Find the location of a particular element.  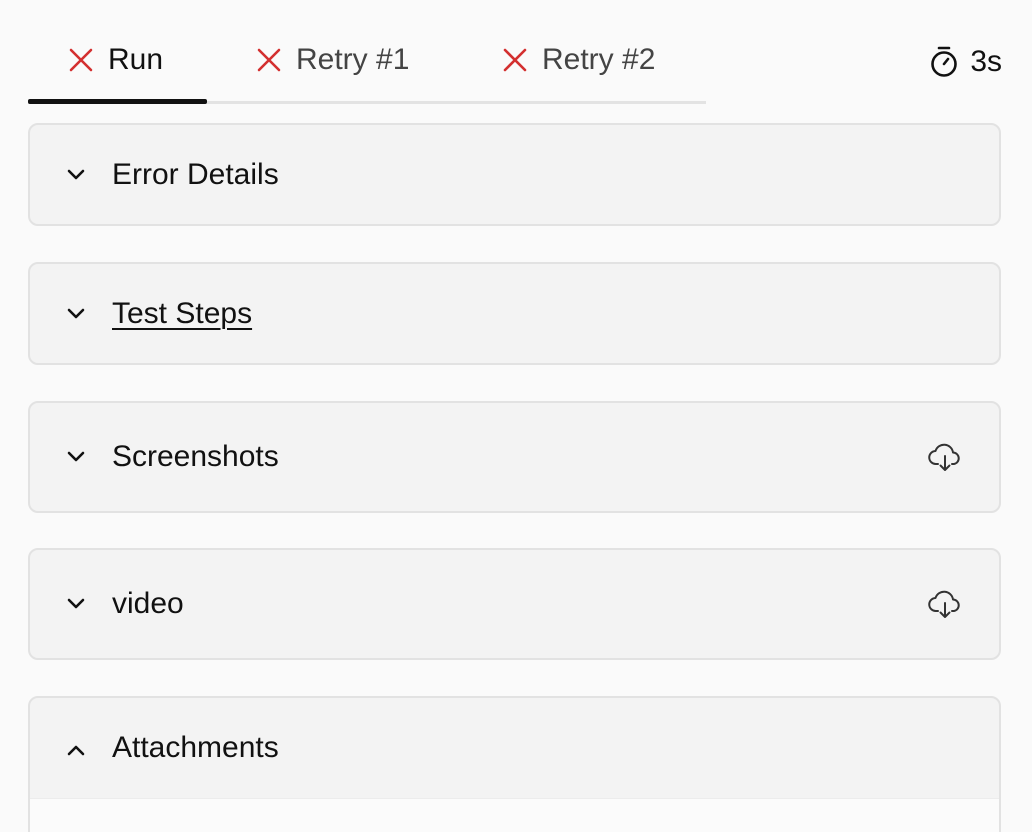

tab-label: Retry #1 is located at coordinates (353, 59).